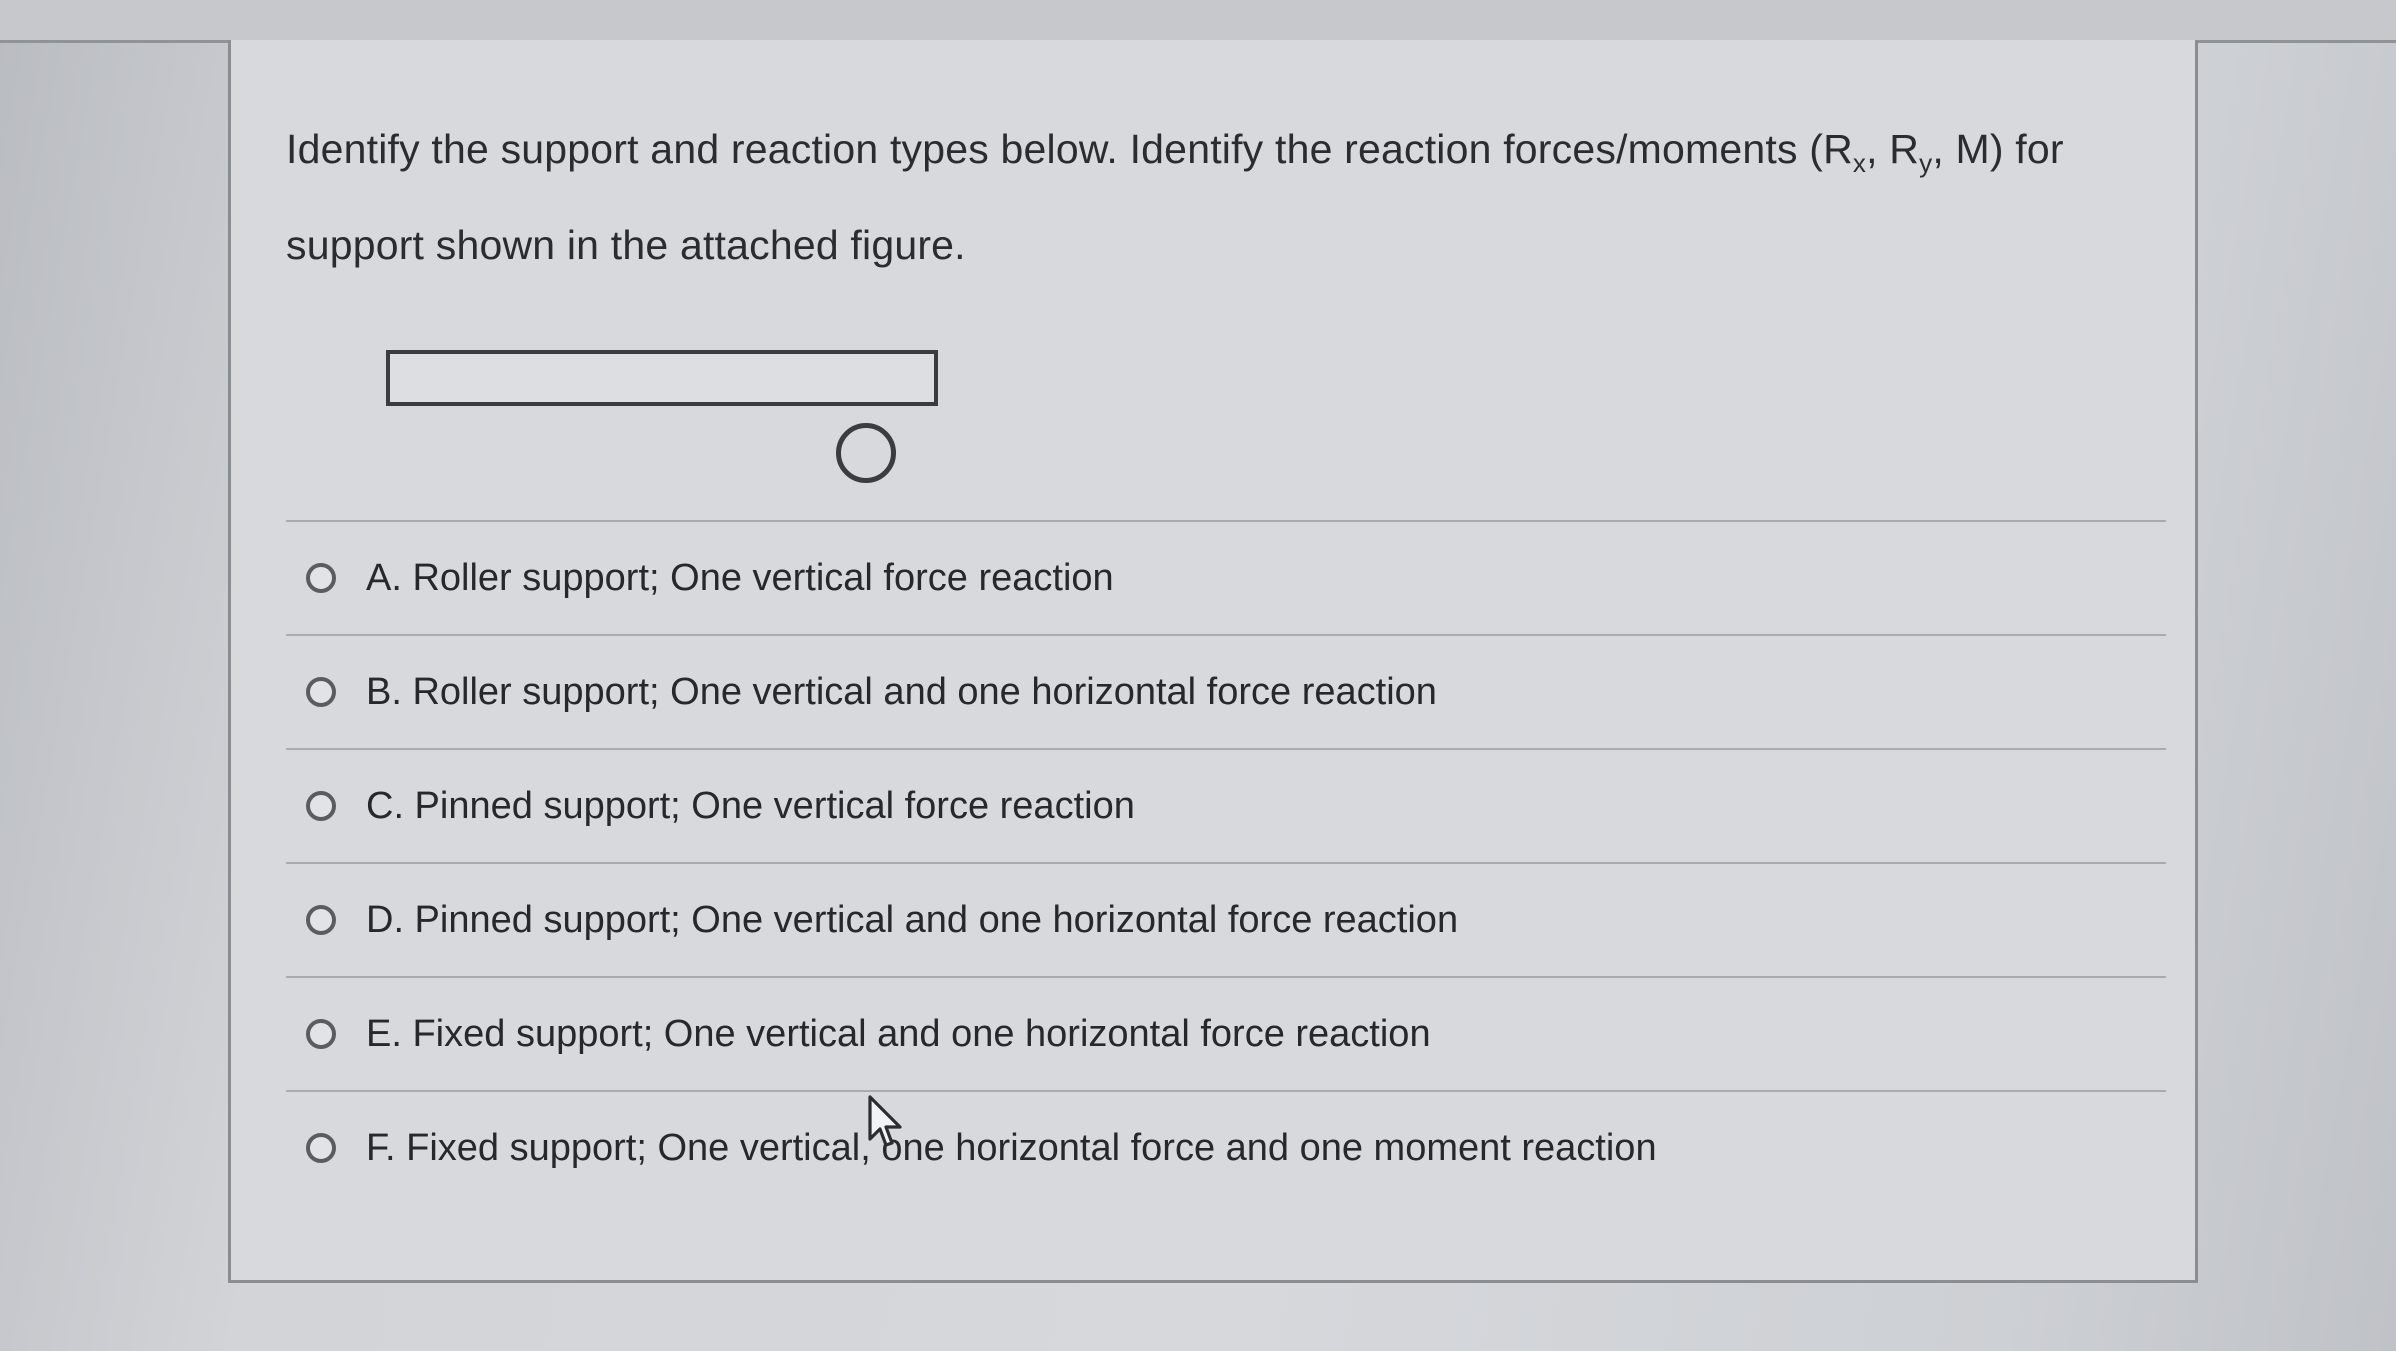 The height and width of the screenshot is (1351, 2396). I want to click on subscript-x: x, so click(1859, 163).